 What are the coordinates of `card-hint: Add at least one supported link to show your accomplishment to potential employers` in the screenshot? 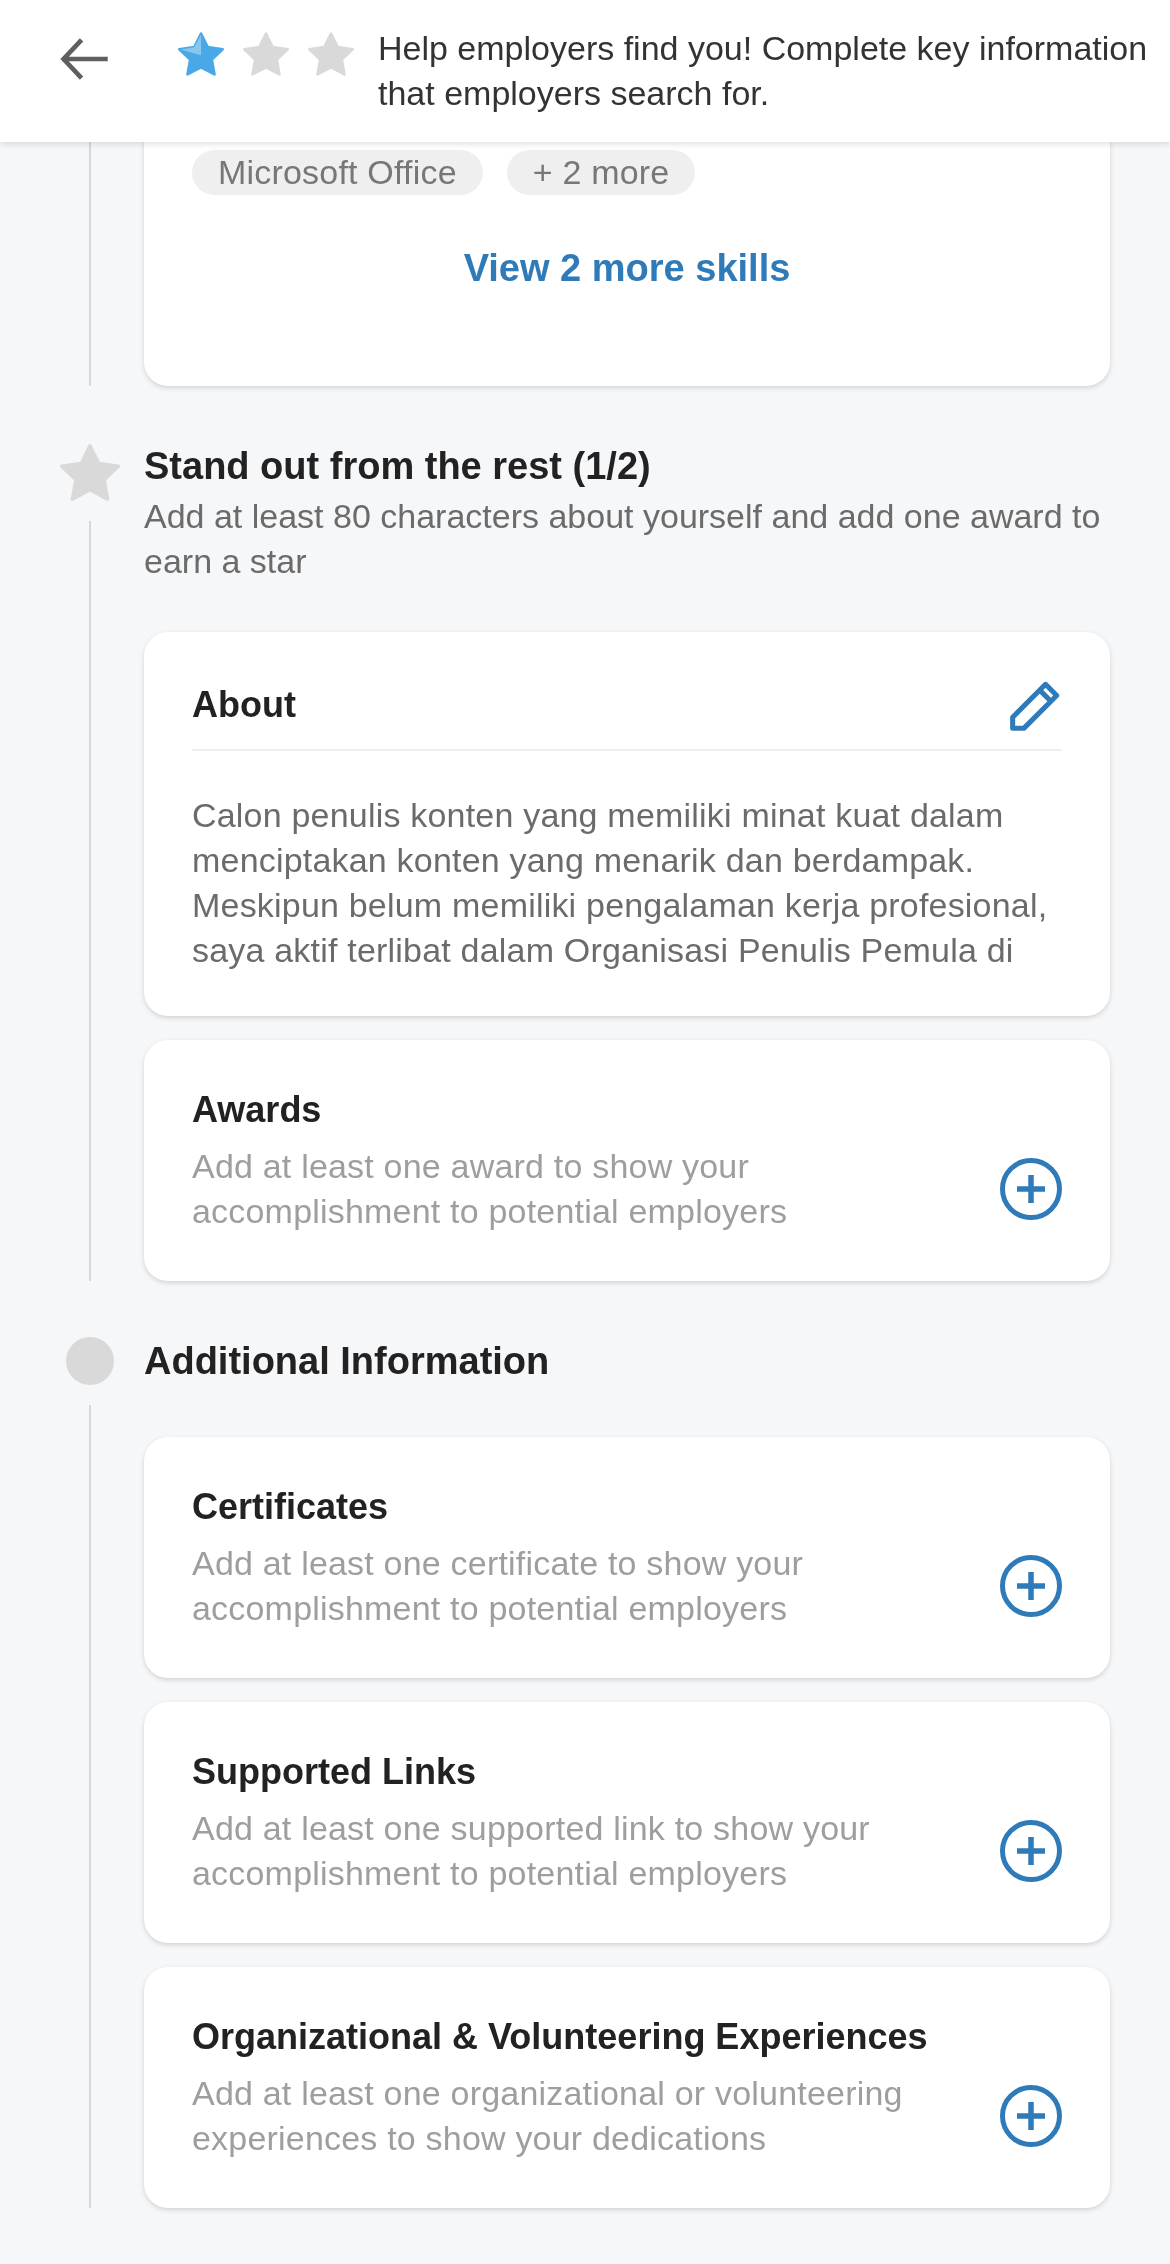 It's located at (531, 1851).